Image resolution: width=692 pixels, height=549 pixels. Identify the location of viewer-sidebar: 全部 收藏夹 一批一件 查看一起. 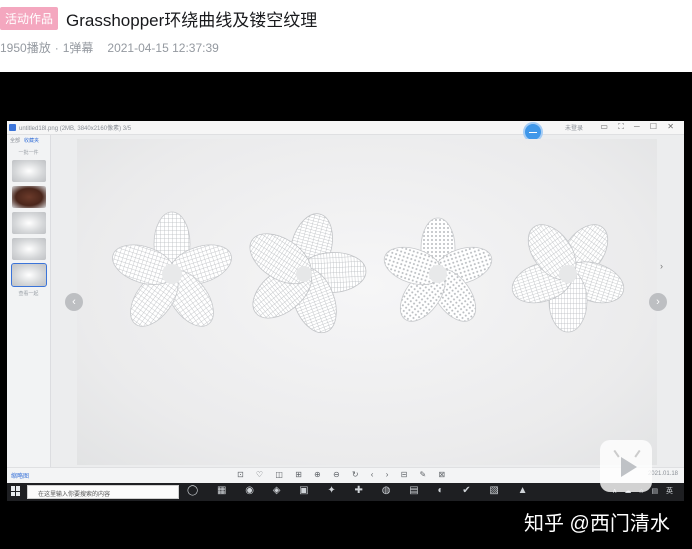
(29, 301).